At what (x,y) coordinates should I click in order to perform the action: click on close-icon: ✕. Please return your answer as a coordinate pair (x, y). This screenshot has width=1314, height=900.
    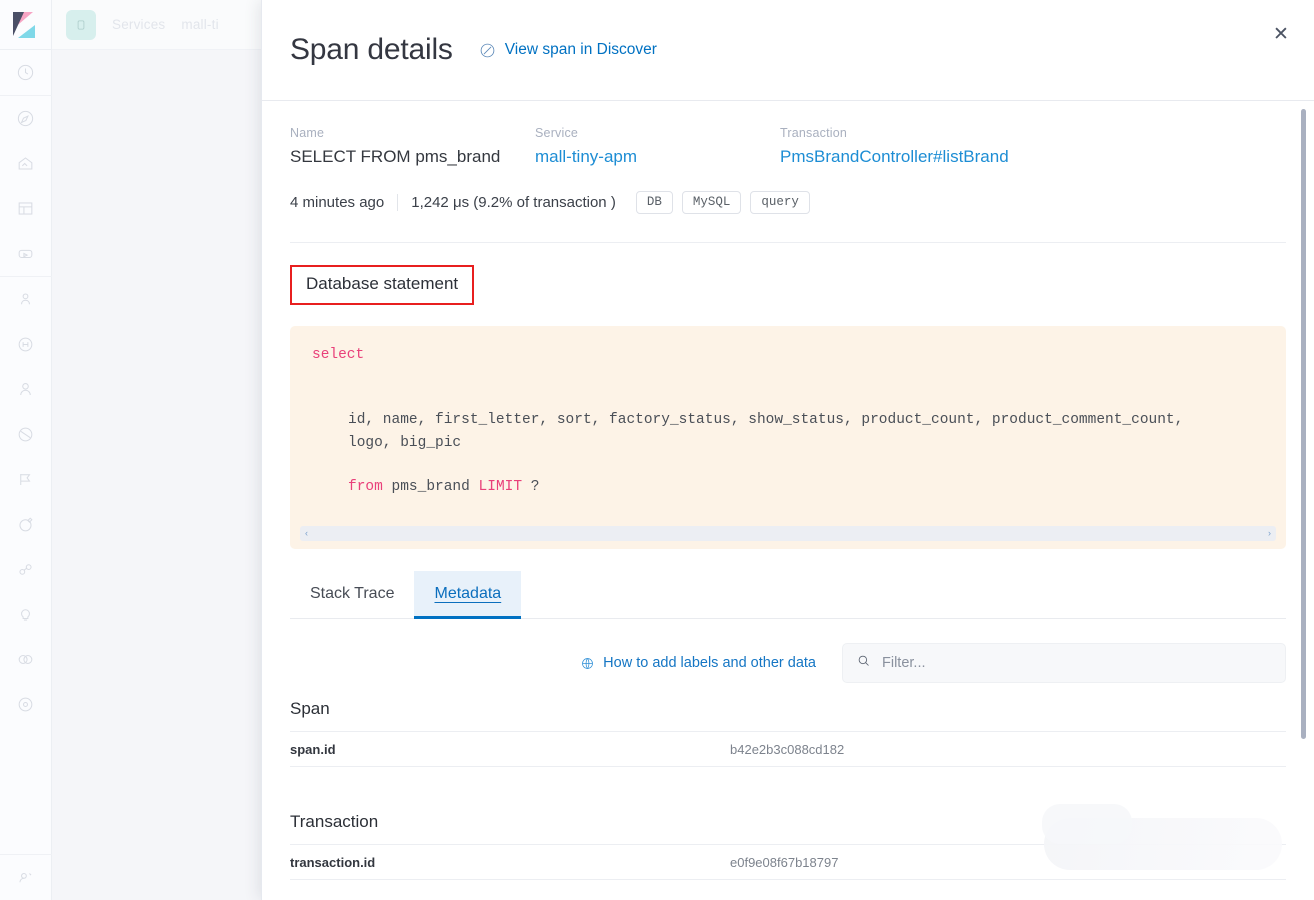
    Looking at the image, I should click on (1281, 34).